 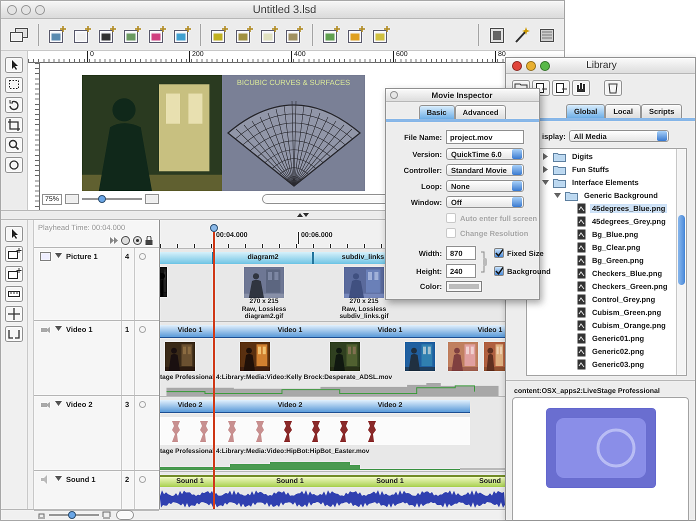 I want to click on color-swatch, so click(x=464, y=286).